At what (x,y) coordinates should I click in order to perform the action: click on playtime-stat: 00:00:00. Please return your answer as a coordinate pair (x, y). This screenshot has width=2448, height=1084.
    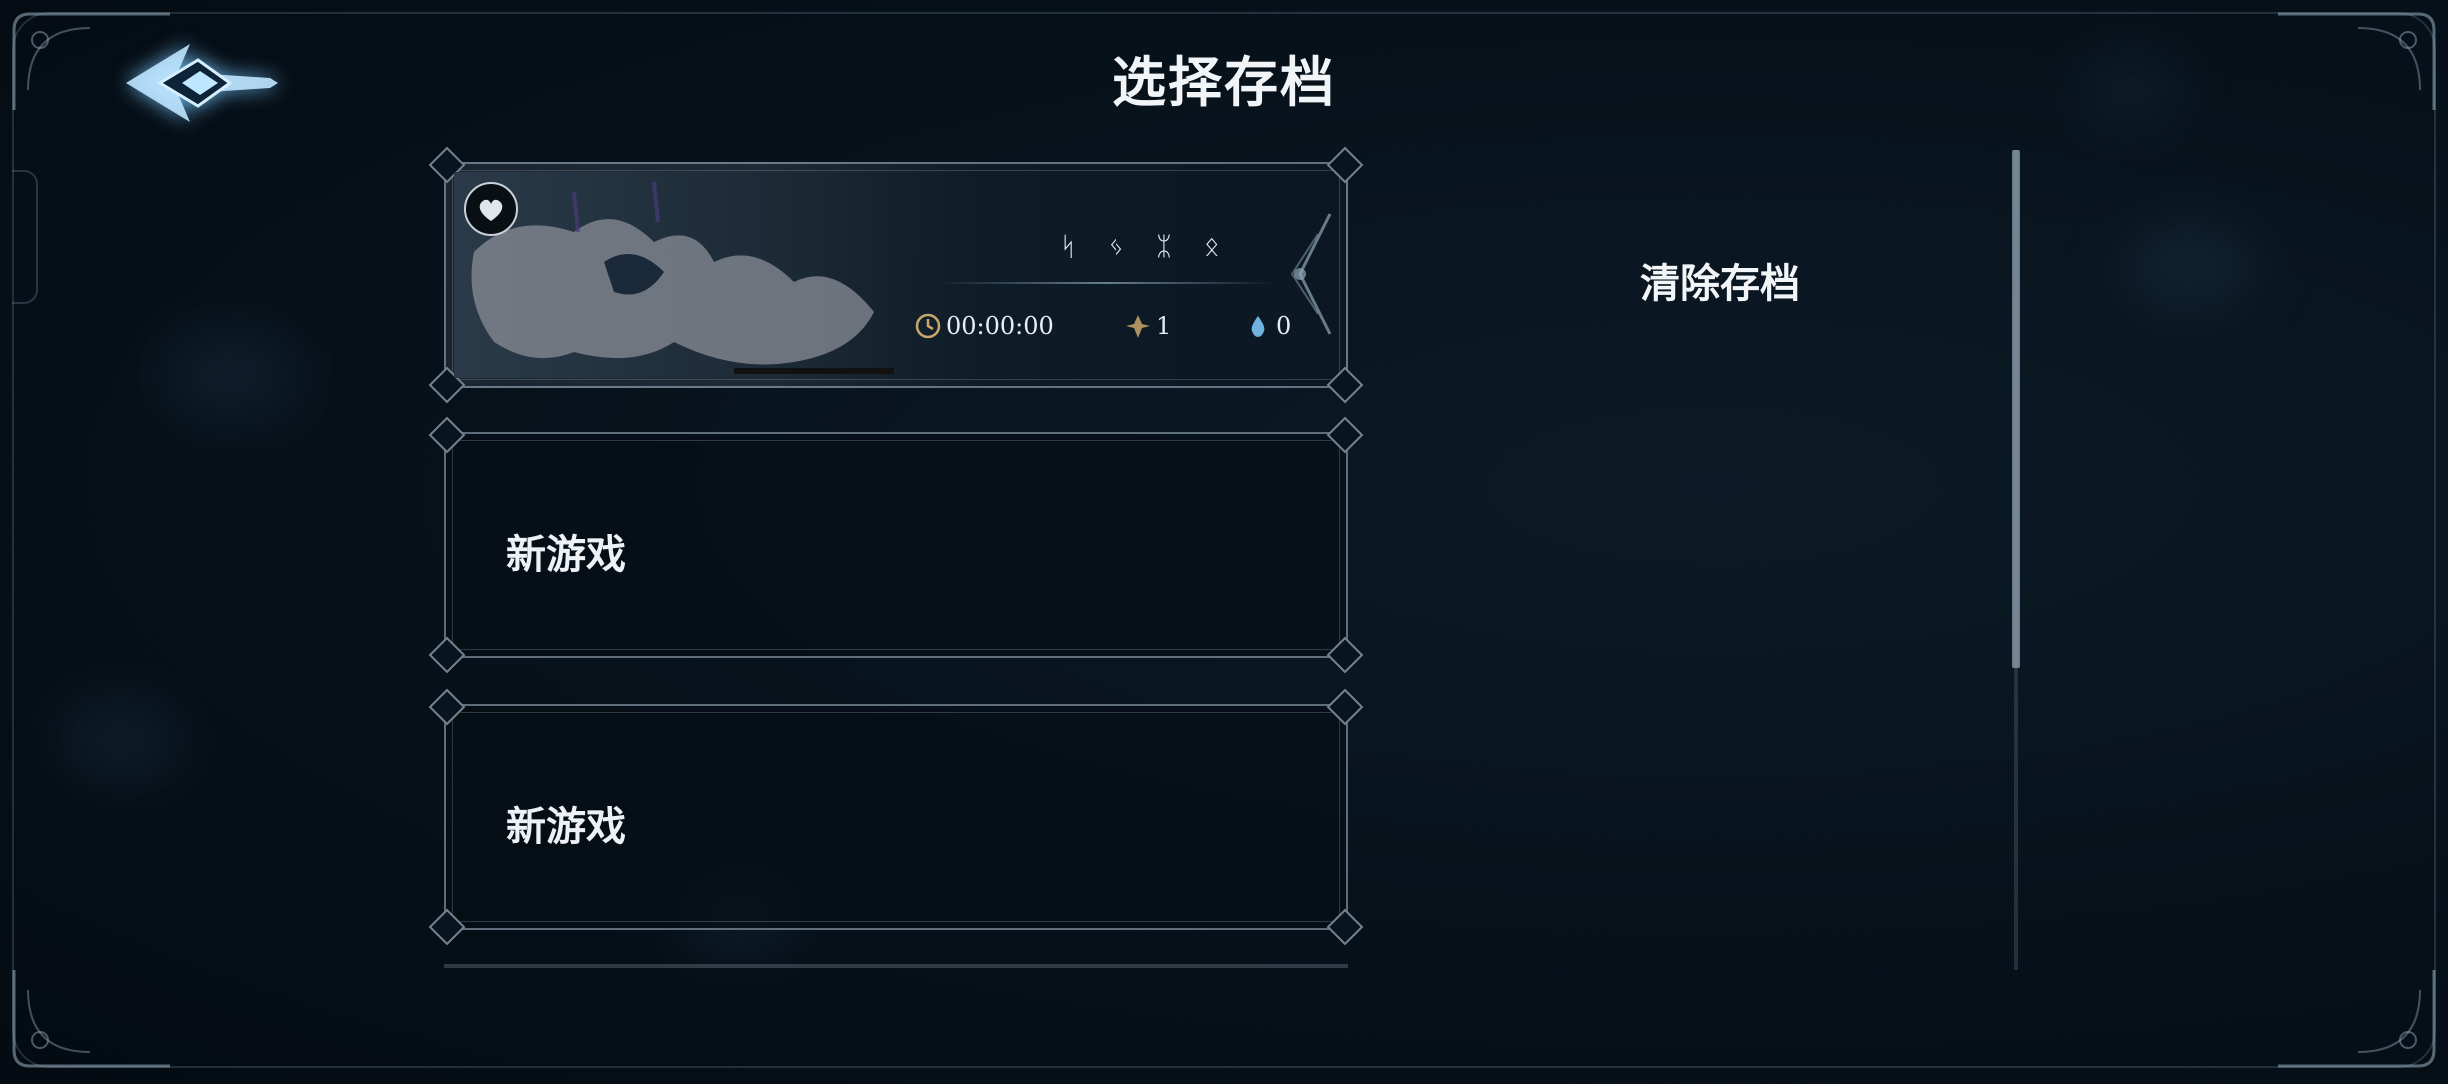
    Looking at the image, I should click on (984, 326).